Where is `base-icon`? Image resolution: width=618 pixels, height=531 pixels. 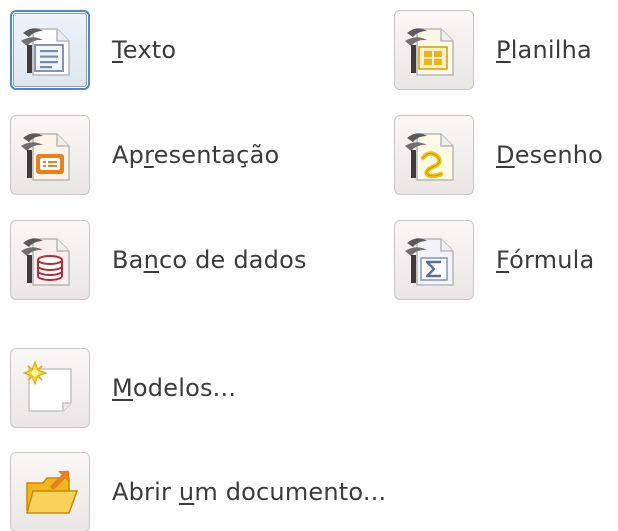
base-icon is located at coordinates (45, 262).